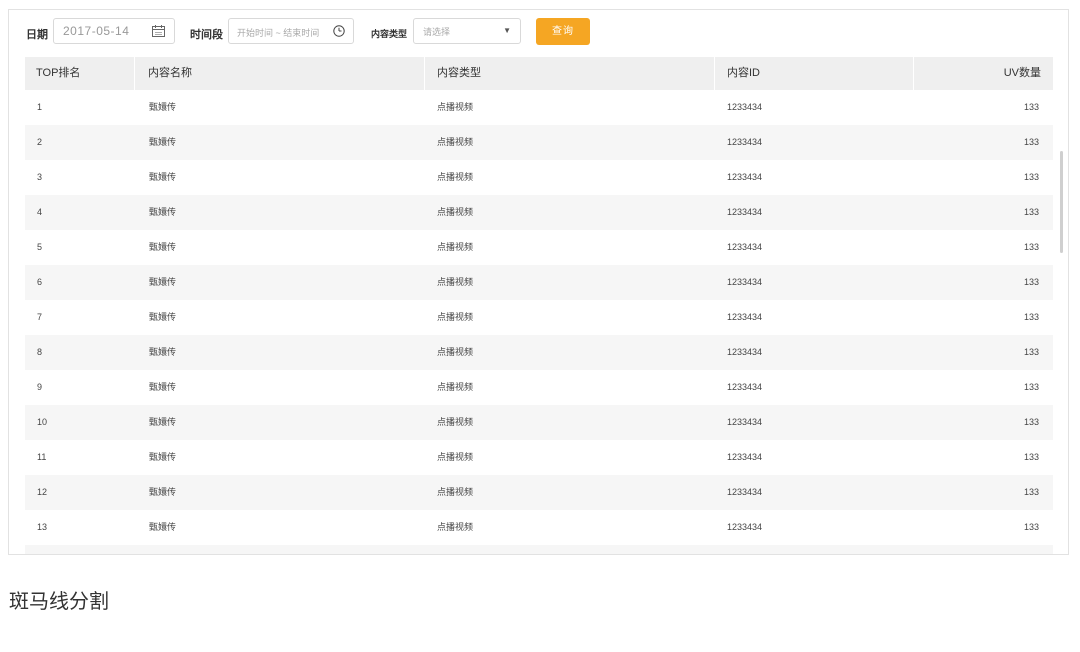  I want to click on column-header-name: 内容名称, so click(170, 73).